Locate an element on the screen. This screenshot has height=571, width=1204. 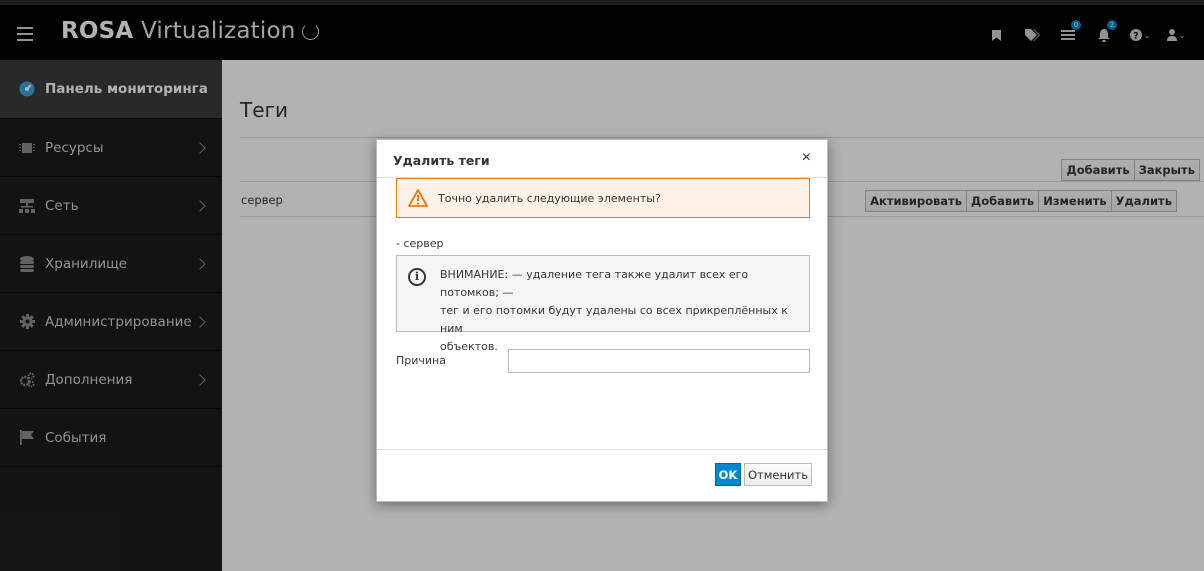
ok-button: OK is located at coordinates (728, 474).